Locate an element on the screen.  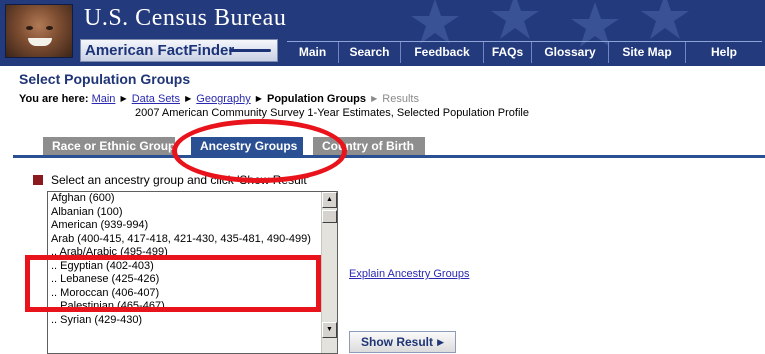
play-arrow-icon: ▶ is located at coordinates (440, 342).